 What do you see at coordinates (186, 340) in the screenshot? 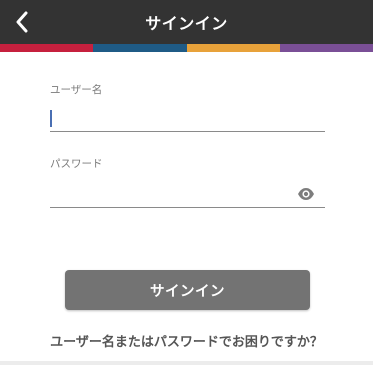
I see `help-link: ユーザー名またはパスワードでお困りですか？` at bounding box center [186, 340].